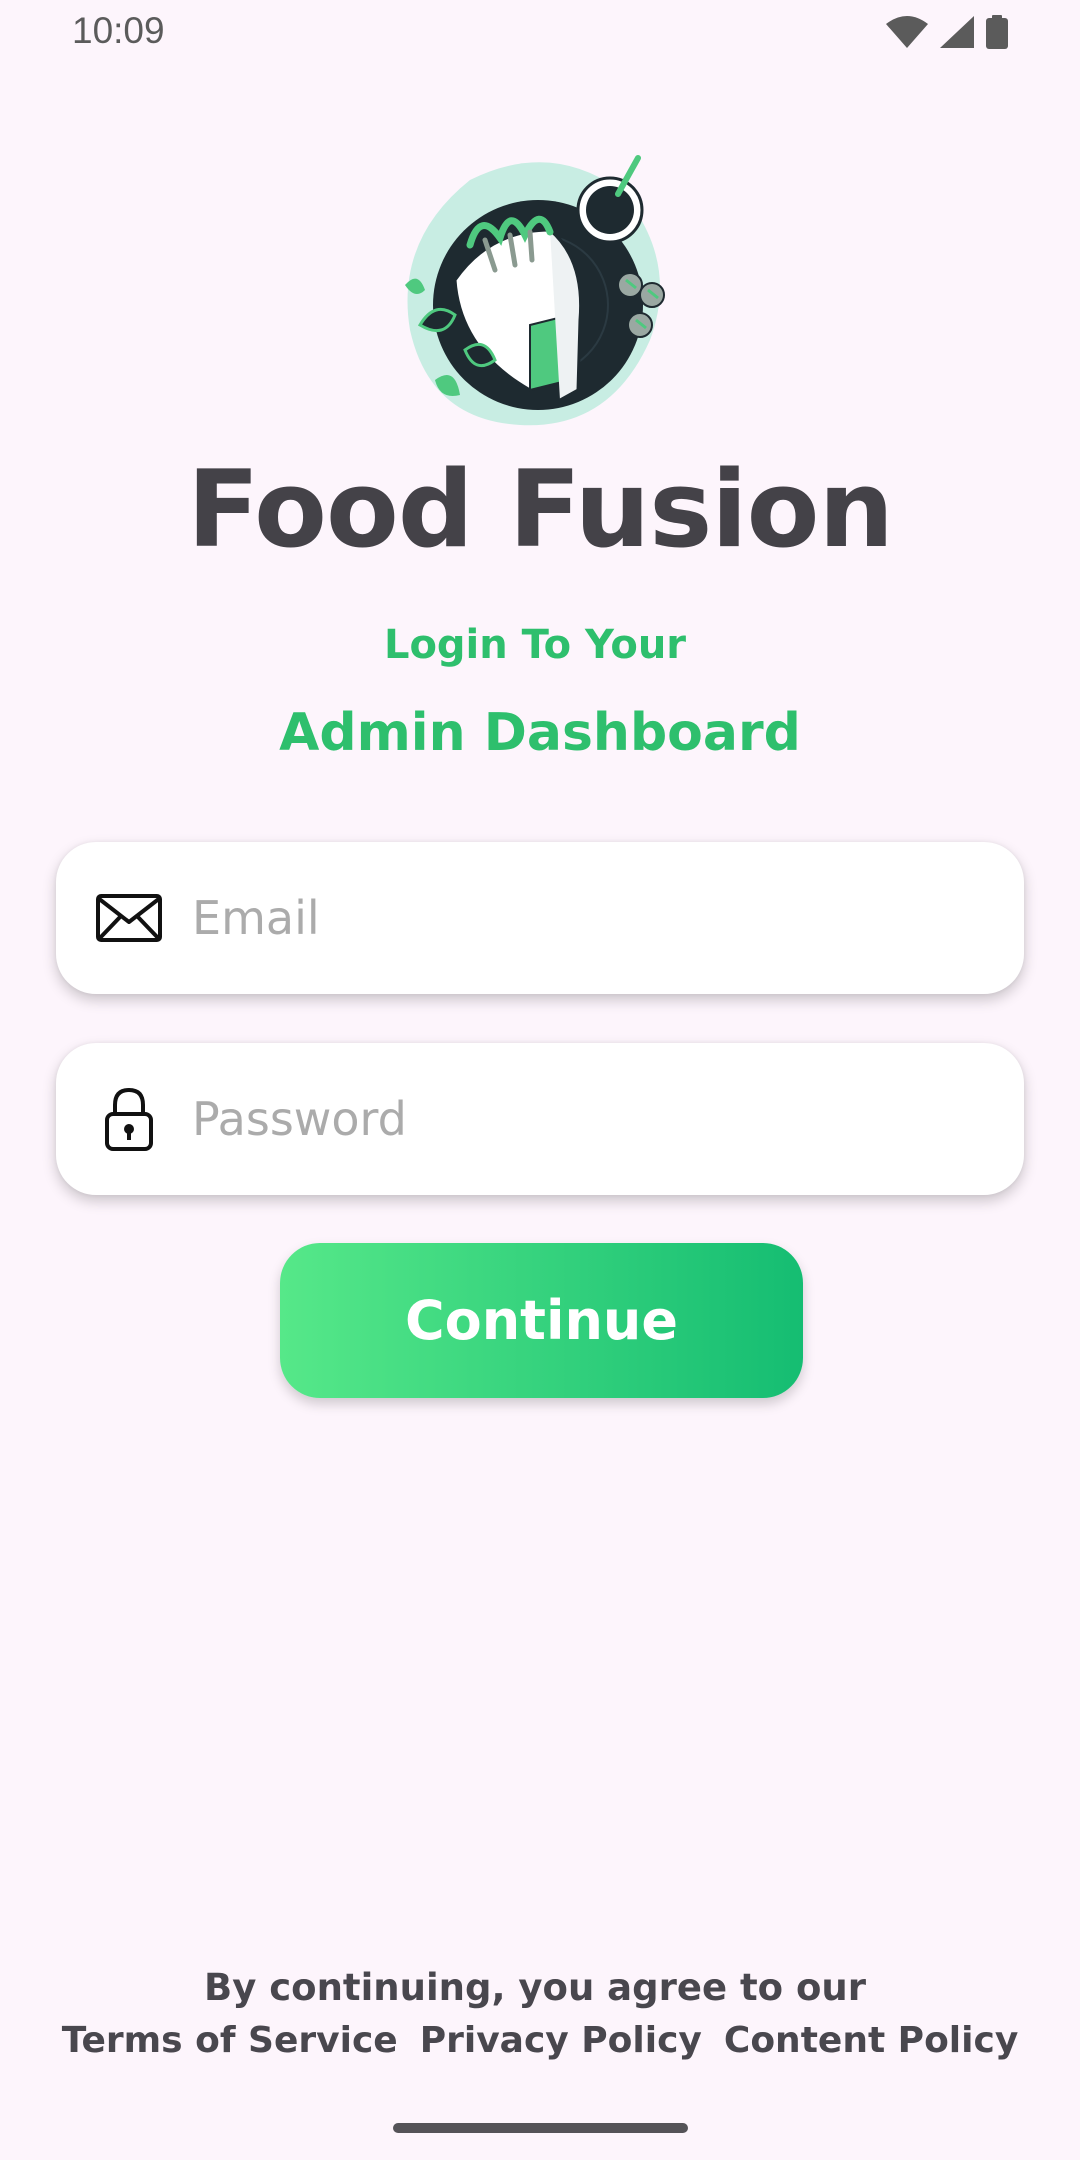 Image resolution: width=1080 pixels, height=2160 pixels. I want to click on cellular-signal-icon, so click(957, 34).